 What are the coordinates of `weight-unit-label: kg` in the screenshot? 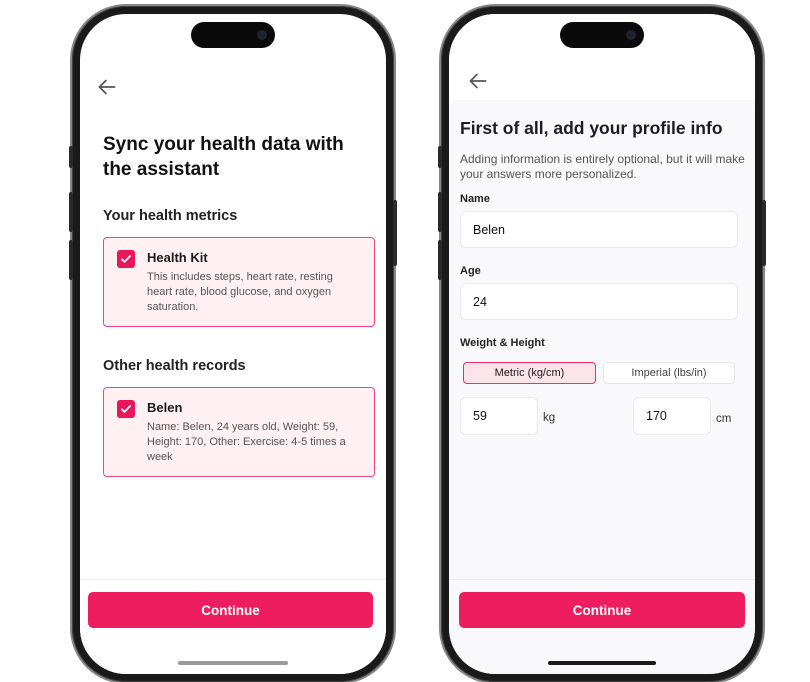 It's located at (549, 418).